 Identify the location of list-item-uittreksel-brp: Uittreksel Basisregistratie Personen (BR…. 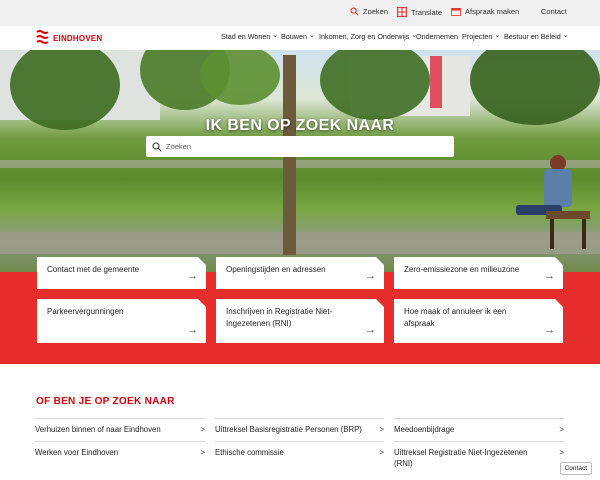
(299, 429).